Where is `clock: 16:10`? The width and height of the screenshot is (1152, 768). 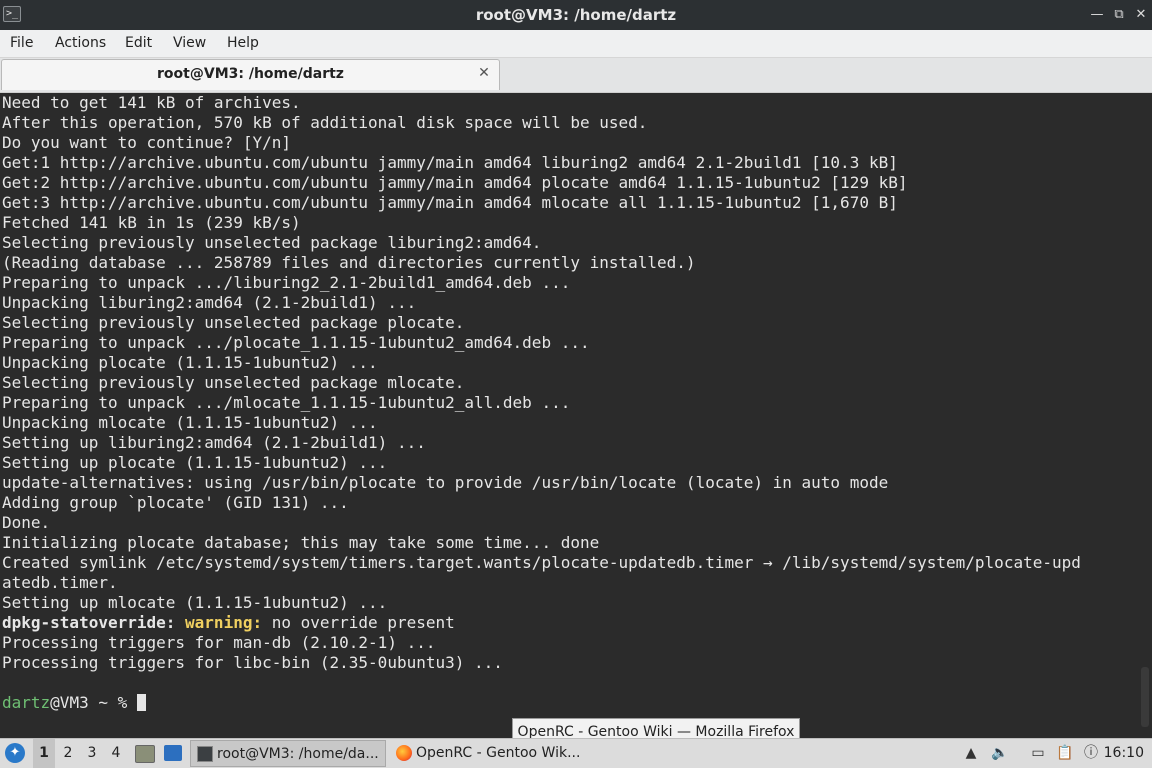
clock: 16:10 is located at coordinates (1123, 753).